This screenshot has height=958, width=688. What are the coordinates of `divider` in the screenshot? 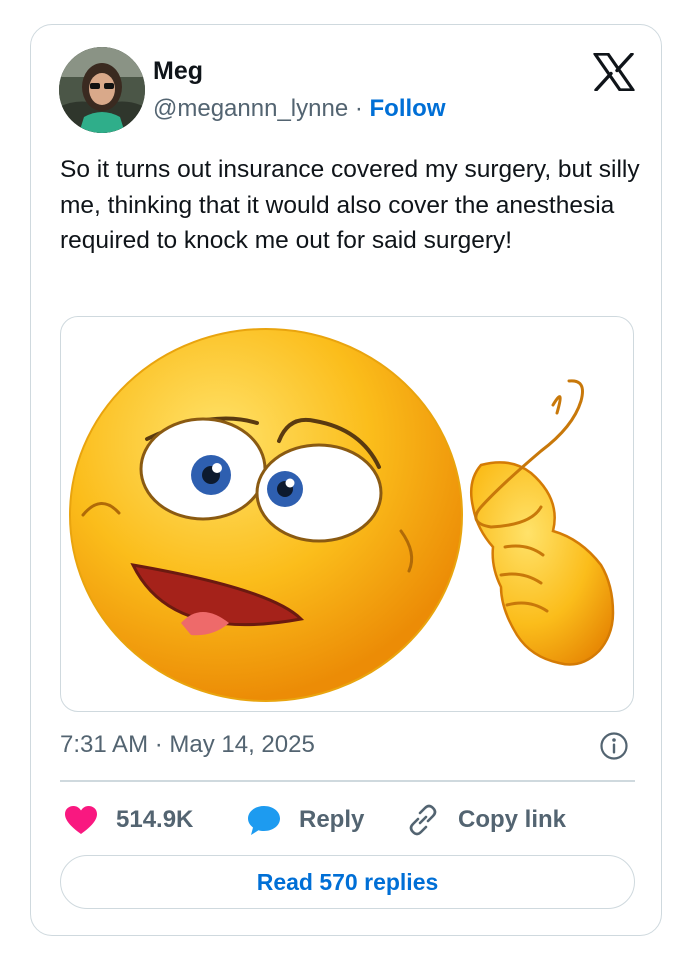 It's located at (347, 781).